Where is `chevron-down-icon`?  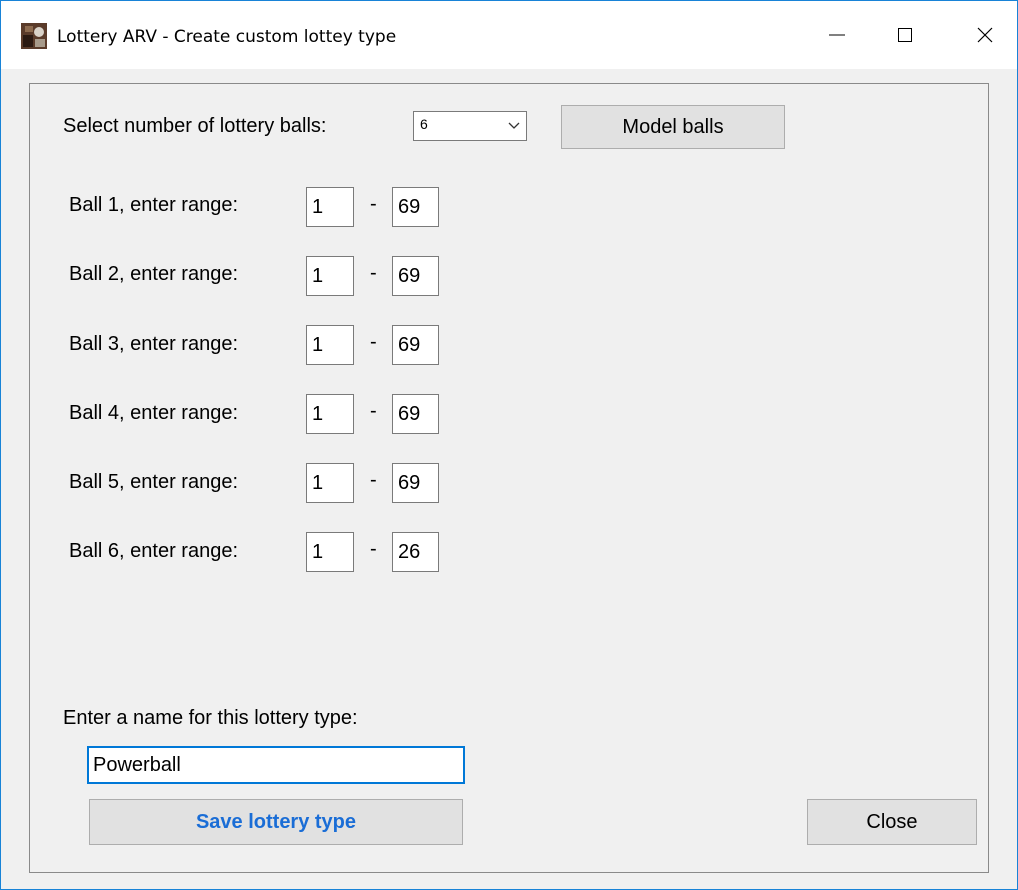
chevron-down-icon is located at coordinates (514, 125).